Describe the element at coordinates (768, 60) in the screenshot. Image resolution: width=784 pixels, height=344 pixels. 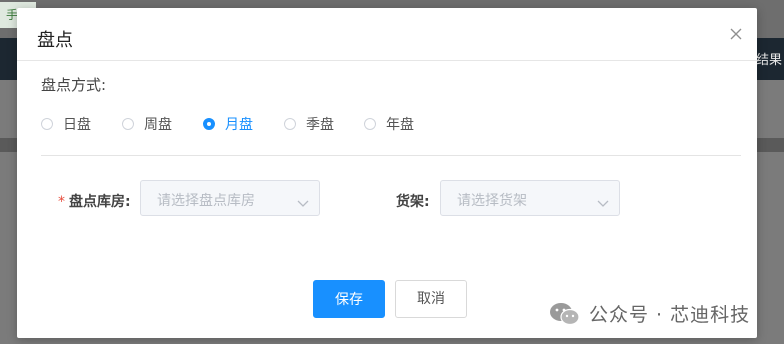
I see `background-right-text: 结果` at that location.